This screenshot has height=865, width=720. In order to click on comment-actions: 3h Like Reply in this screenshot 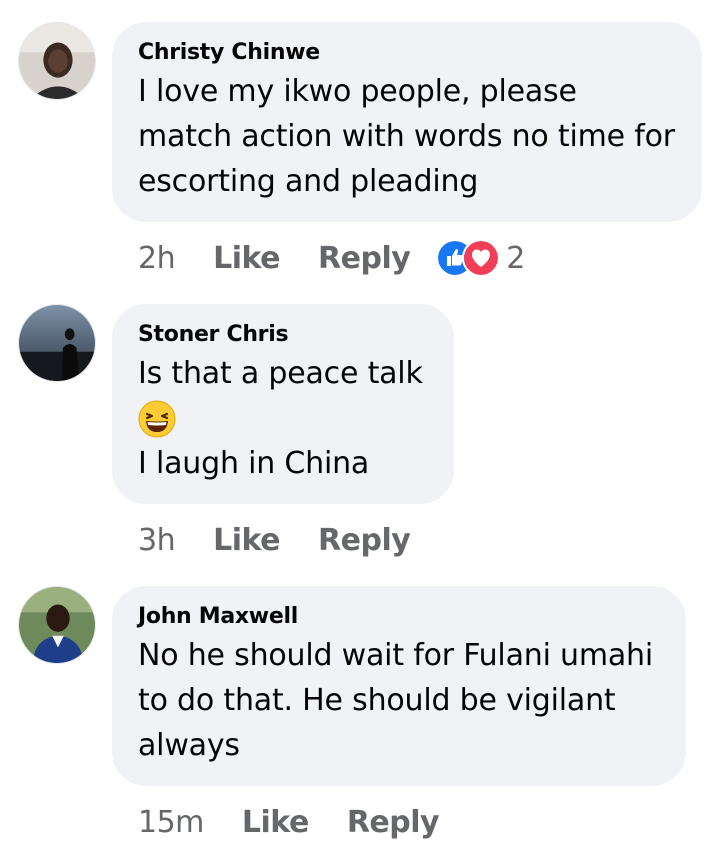, I will do `click(293, 540)`.